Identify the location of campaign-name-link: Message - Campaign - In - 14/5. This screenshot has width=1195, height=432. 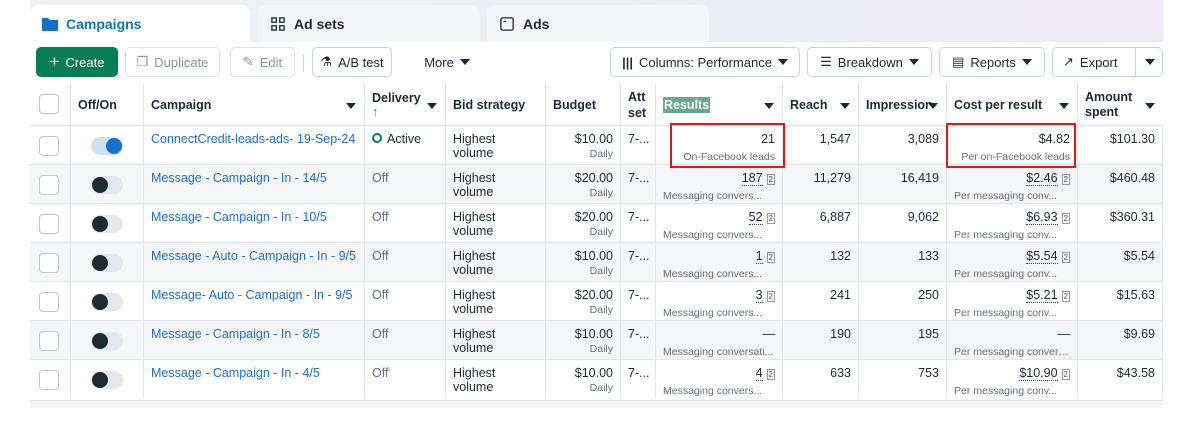
(253, 184).